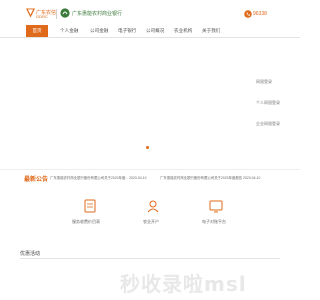 This screenshot has height=300, width=320. What do you see at coordinates (183, 31) in the screenshot?
I see `nav-agri-institutions: 农业机构` at bounding box center [183, 31].